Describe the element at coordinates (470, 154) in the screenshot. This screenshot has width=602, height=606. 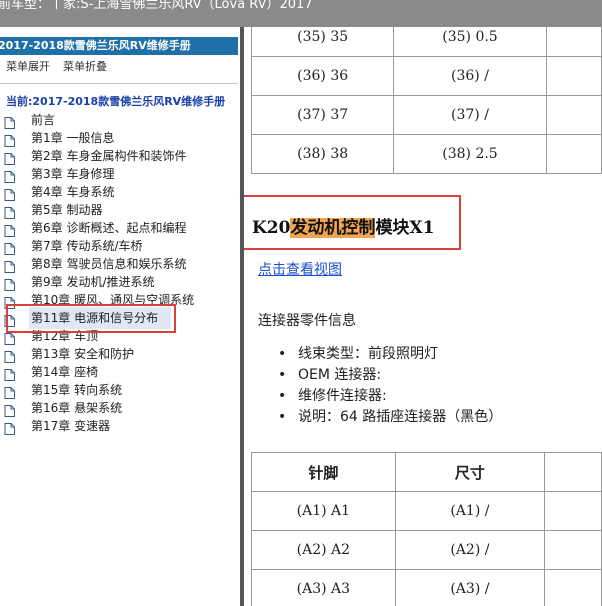
I see `table-cell: (38) 2.5` at that location.